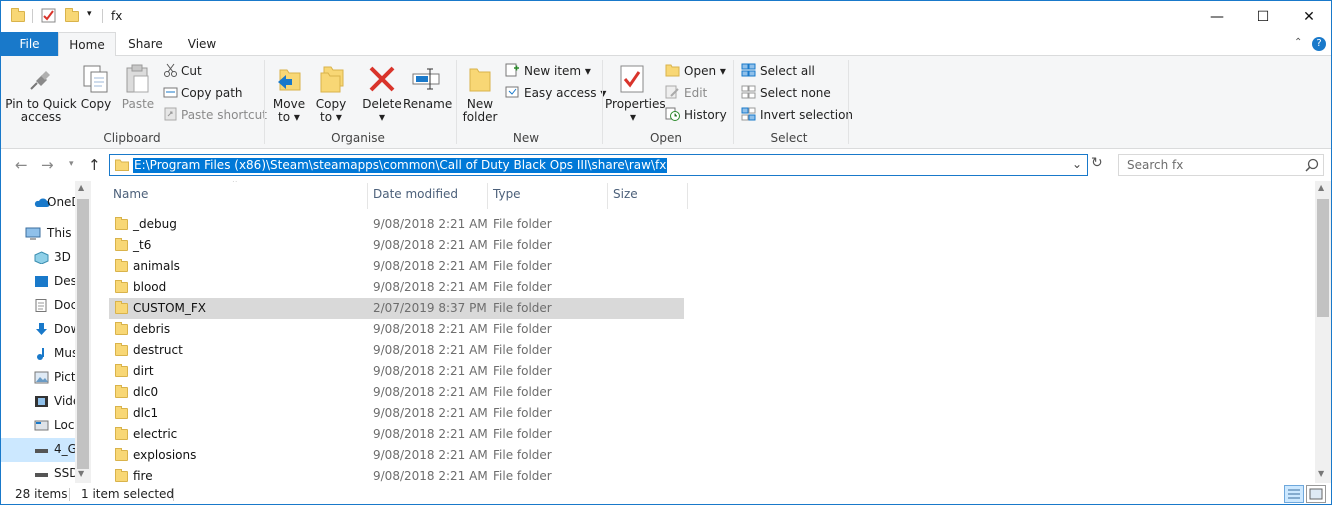  I want to click on nav-item-onedrive: OneD, so click(41, 203).